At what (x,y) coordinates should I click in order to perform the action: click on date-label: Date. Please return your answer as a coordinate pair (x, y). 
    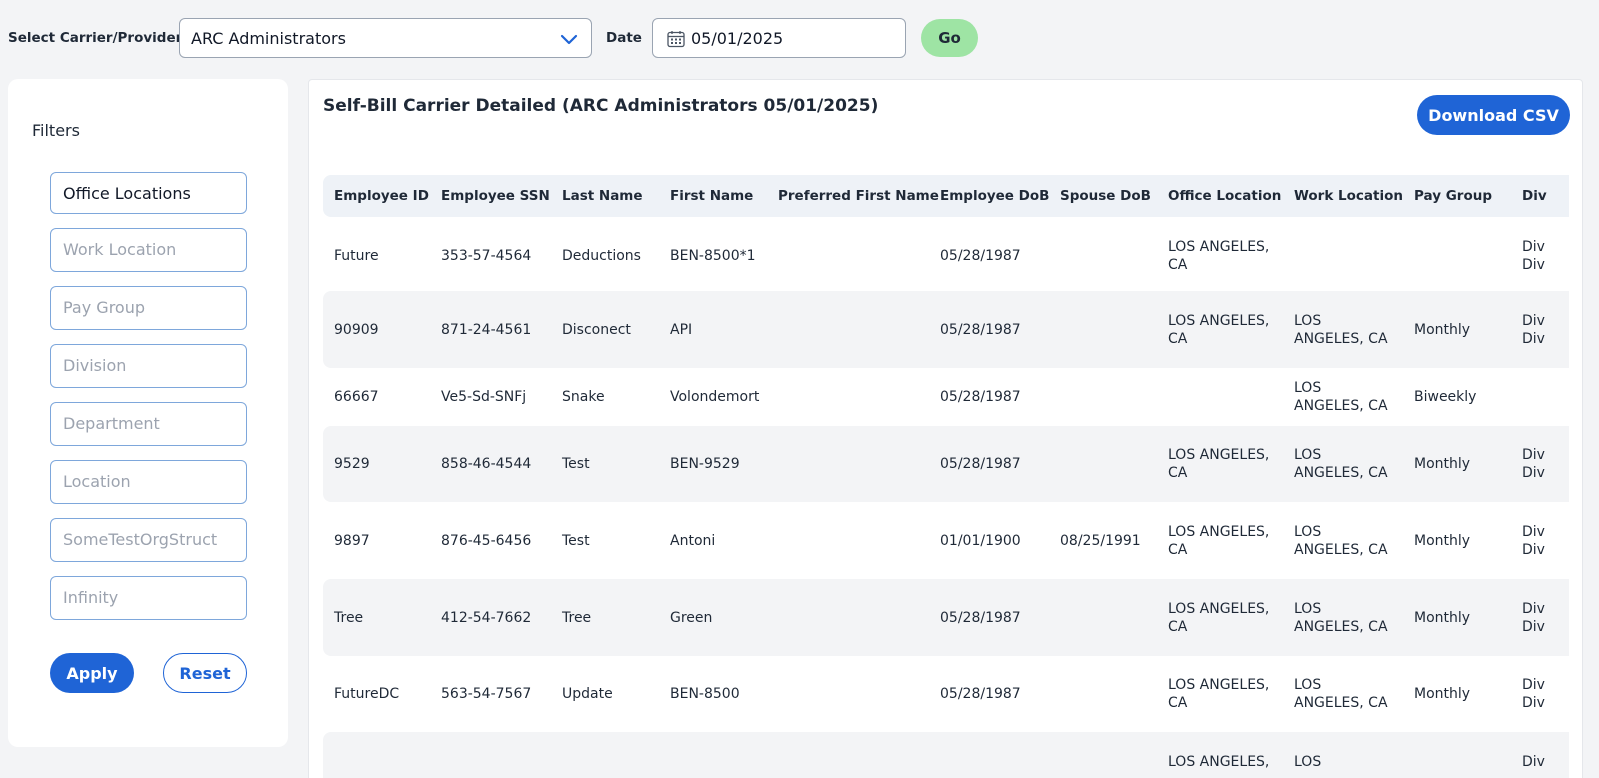
    Looking at the image, I should click on (624, 38).